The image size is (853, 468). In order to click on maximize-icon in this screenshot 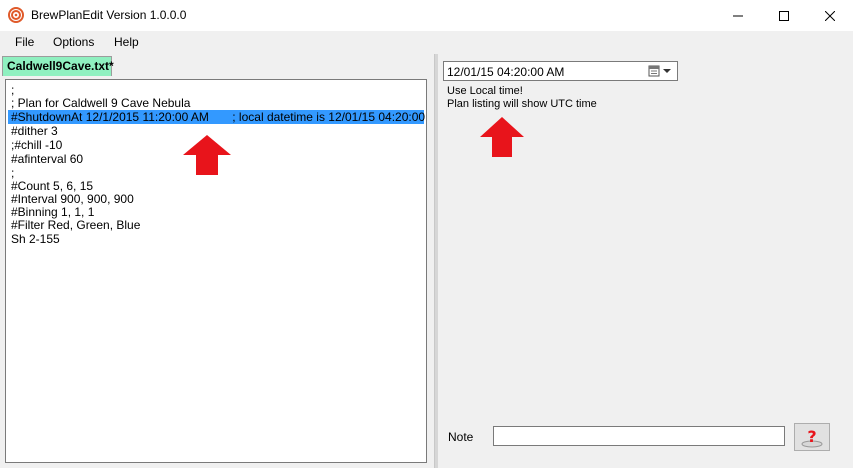, I will do `click(784, 15)`.